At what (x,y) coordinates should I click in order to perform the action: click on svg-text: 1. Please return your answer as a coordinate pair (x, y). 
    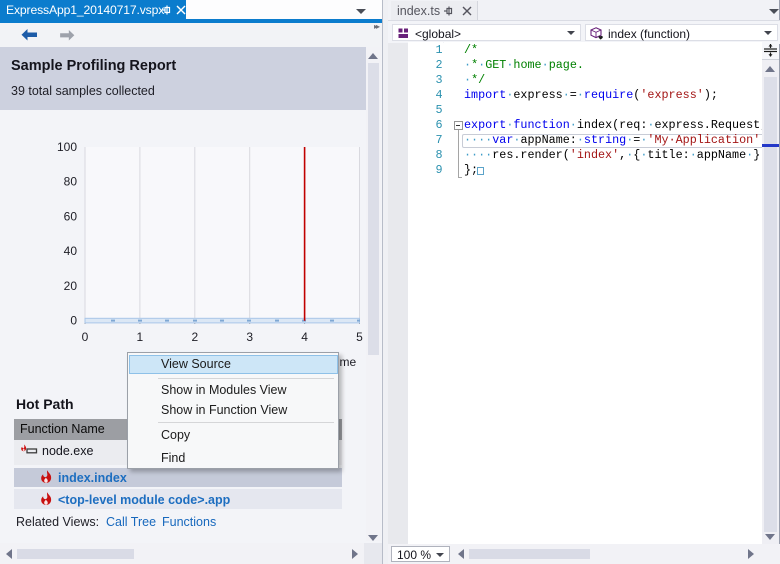
    Looking at the image, I should click on (140, 337).